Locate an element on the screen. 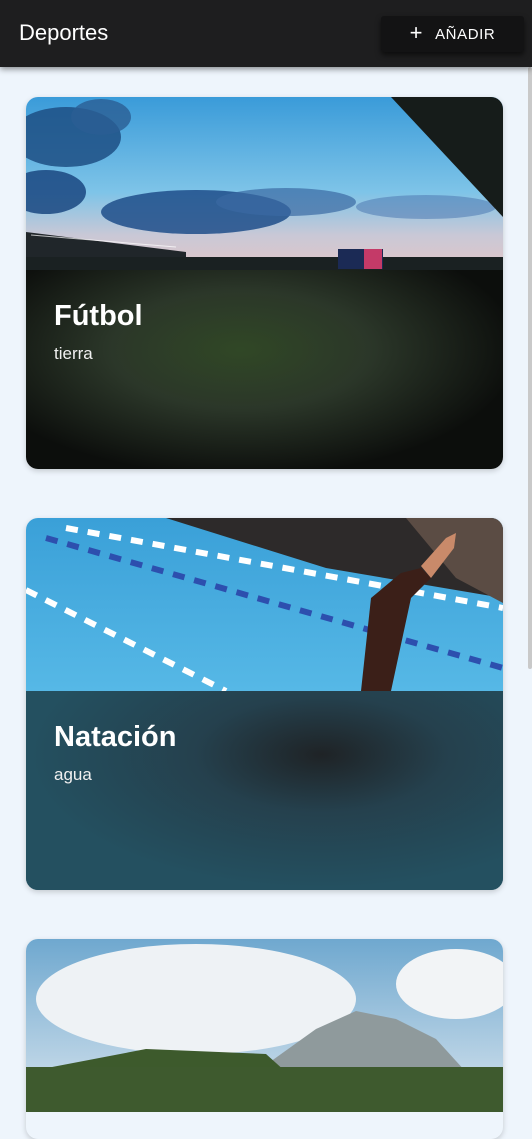 This screenshot has height=1139, width=532. card-subtitle: tierra is located at coordinates (73, 353).